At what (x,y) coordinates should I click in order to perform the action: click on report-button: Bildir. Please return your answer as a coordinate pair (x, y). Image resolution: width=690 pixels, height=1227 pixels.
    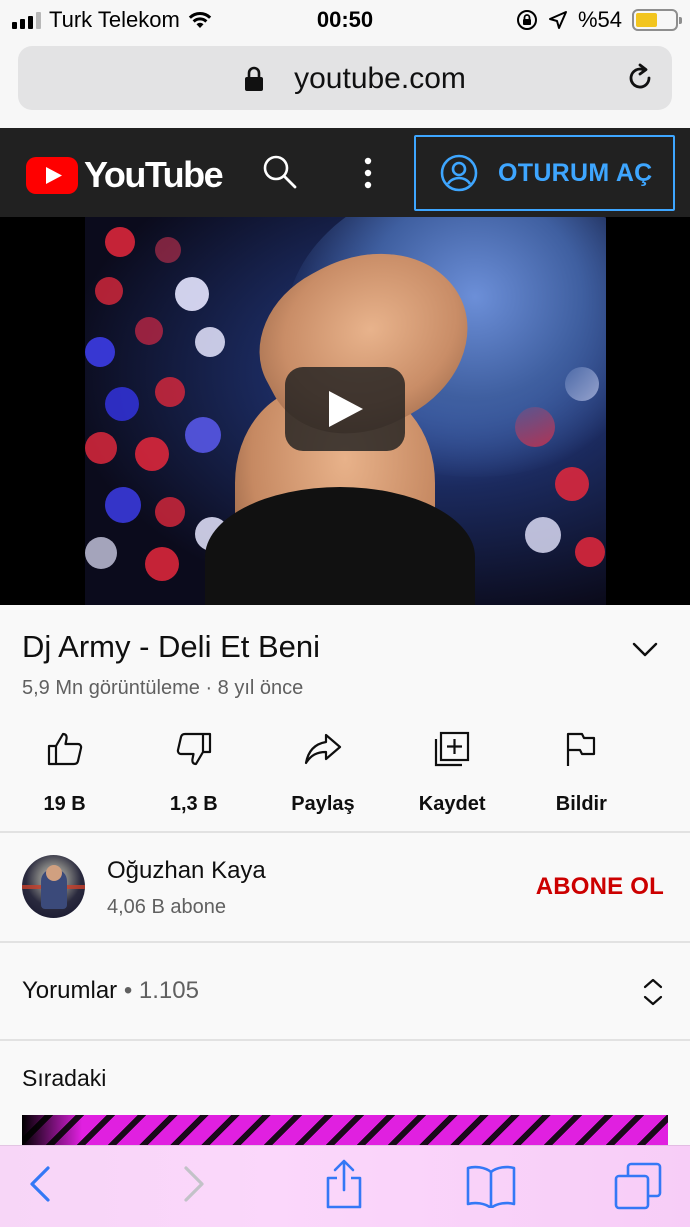
    Looking at the image, I should click on (581, 772).